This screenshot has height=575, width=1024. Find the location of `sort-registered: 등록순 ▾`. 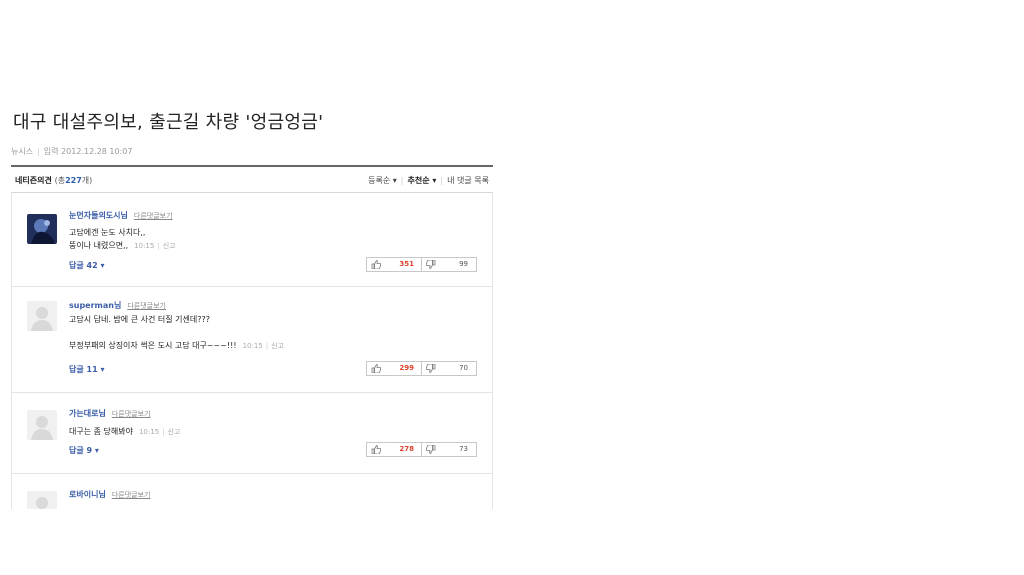

sort-registered: 등록순 ▾ is located at coordinates (382, 180).